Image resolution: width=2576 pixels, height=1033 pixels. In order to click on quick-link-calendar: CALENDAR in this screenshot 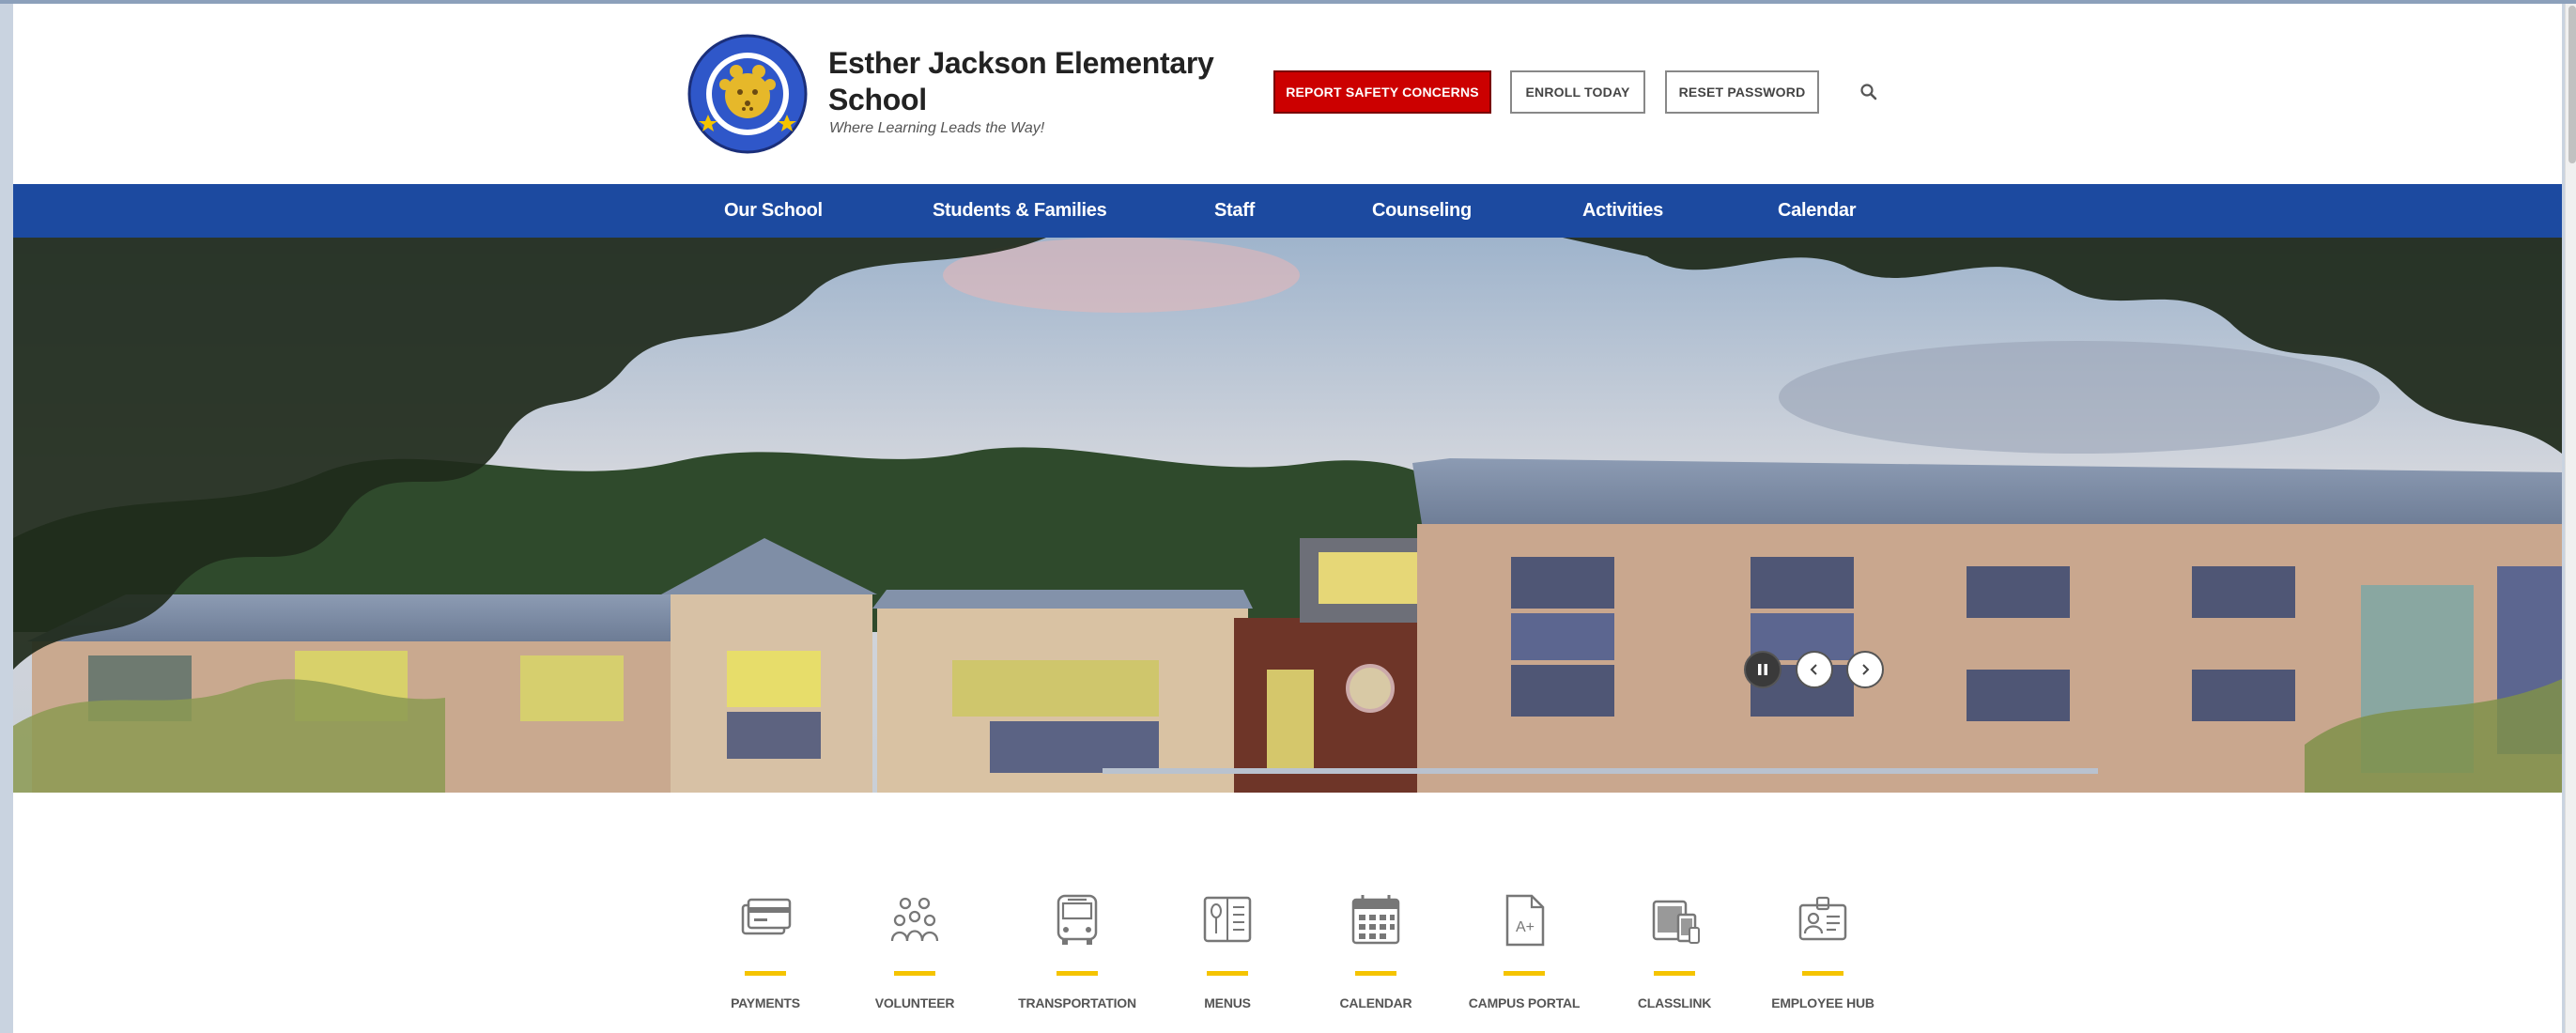, I will do `click(1375, 958)`.